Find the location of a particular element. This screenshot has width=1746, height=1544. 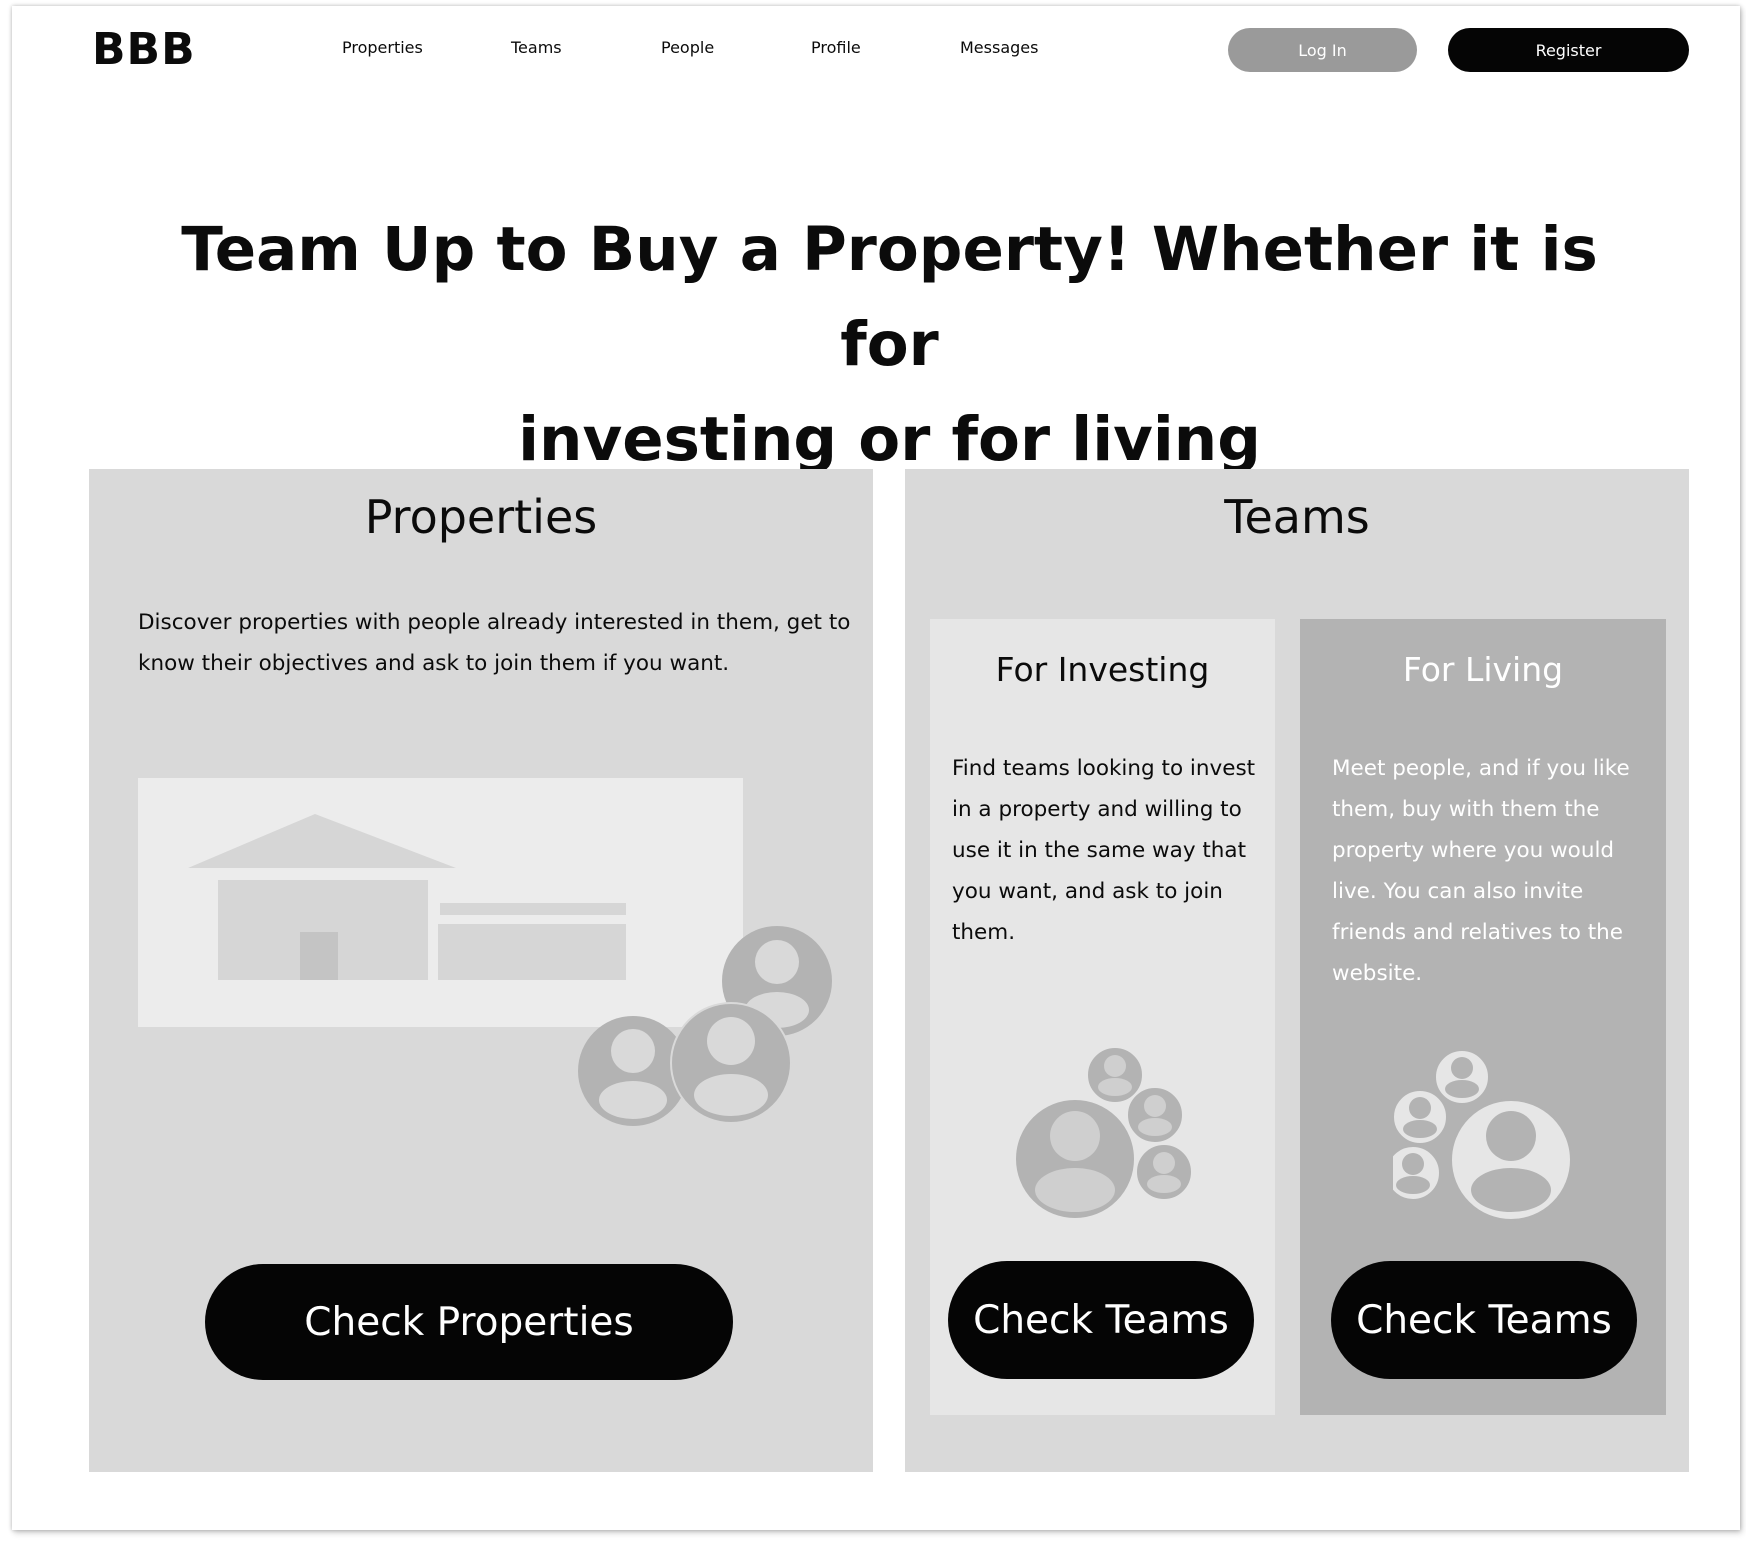

check-teams-investing-button: Check Teams is located at coordinates (1101, 1320).